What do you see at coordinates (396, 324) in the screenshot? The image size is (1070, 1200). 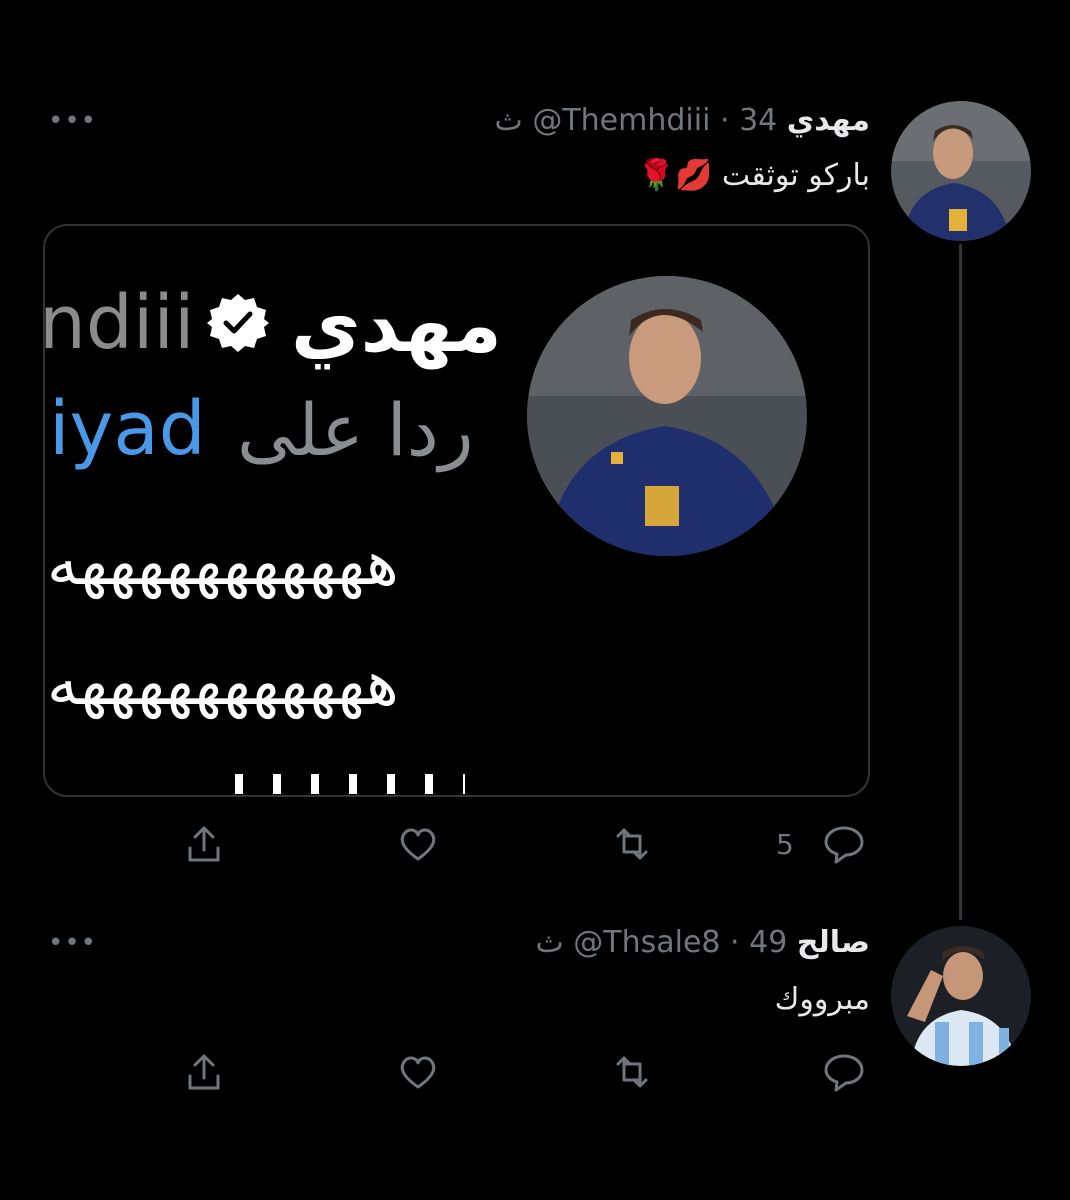 I see `card-author-name: مهدي` at bounding box center [396, 324].